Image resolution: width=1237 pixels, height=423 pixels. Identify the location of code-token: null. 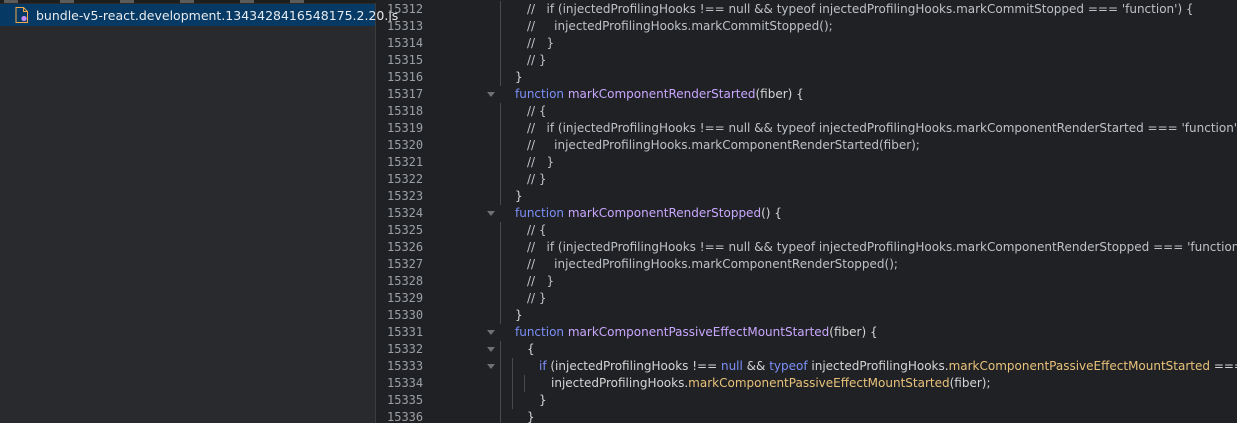
(731, 366).